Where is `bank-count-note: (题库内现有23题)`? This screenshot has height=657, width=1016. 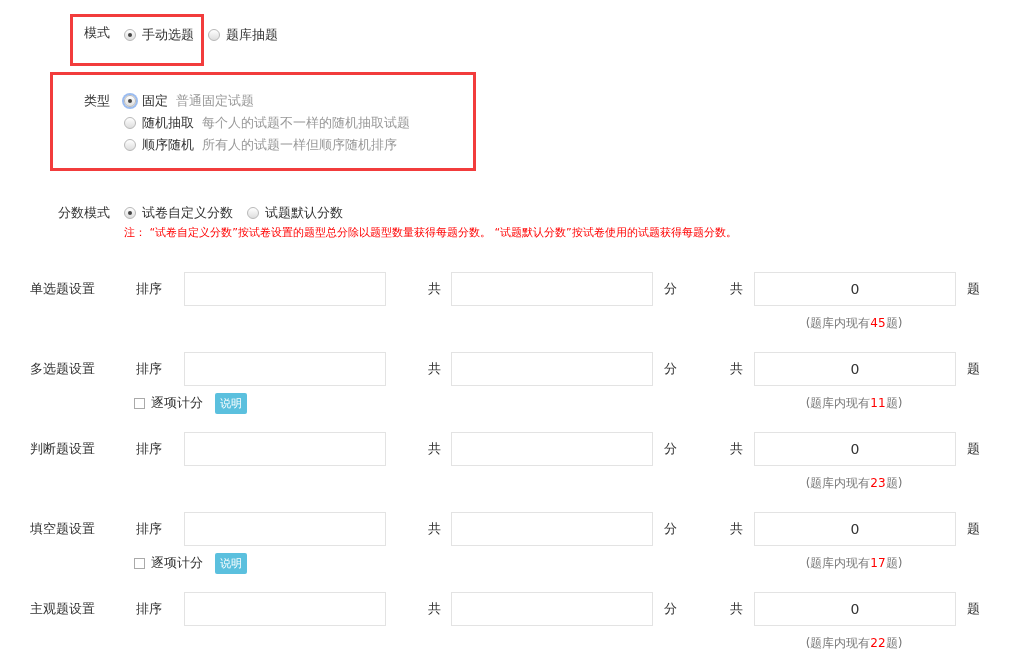
bank-count-note: (题库内现有23题) is located at coordinates (854, 483).